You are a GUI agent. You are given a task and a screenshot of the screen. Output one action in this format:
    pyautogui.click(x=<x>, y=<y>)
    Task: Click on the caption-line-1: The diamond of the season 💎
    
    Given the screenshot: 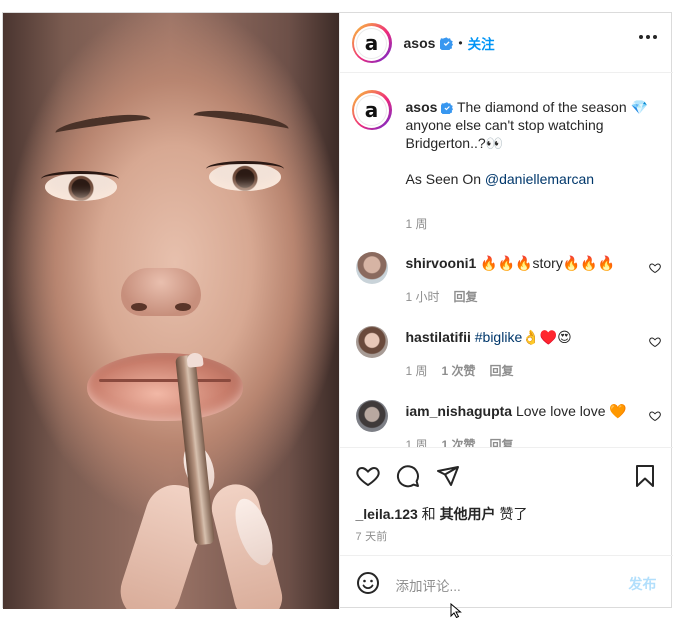 What is the action you would take?
    pyautogui.click(x=552, y=107)
    